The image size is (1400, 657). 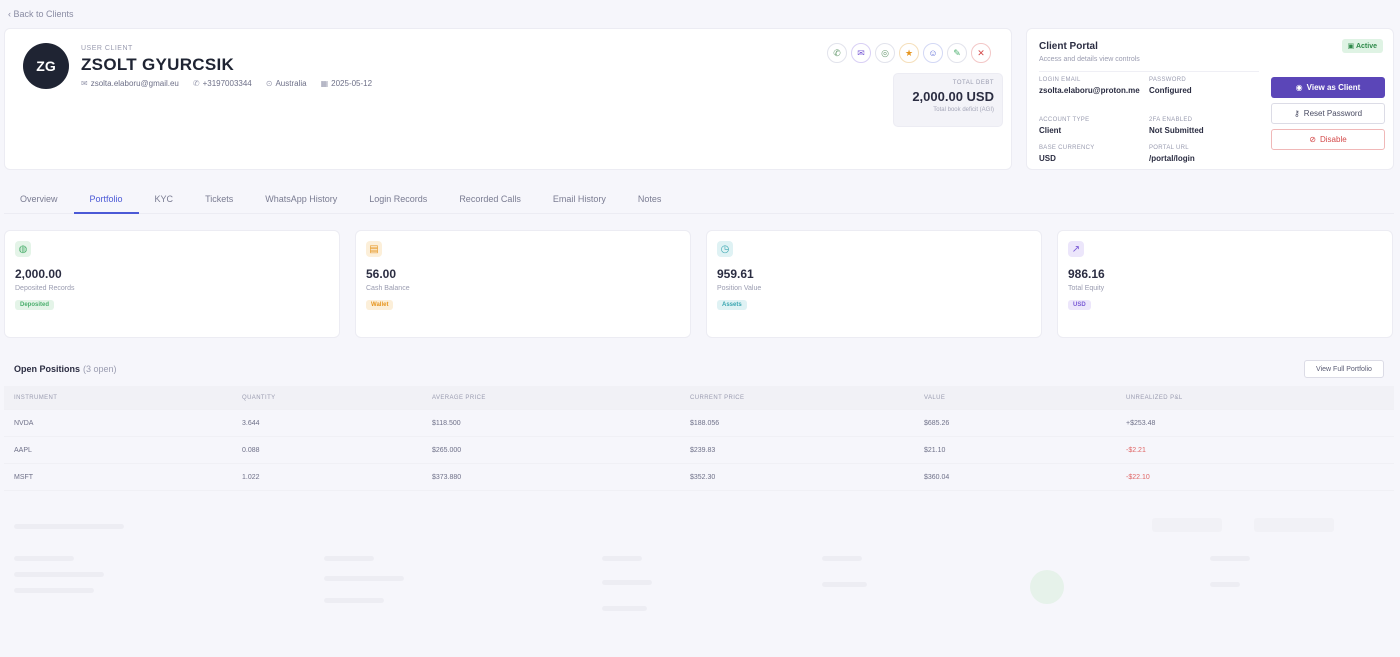 What do you see at coordinates (1064, 120) in the screenshot?
I see `portal-field-label: ACCOUNT TYPE` at bounding box center [1064, 120].